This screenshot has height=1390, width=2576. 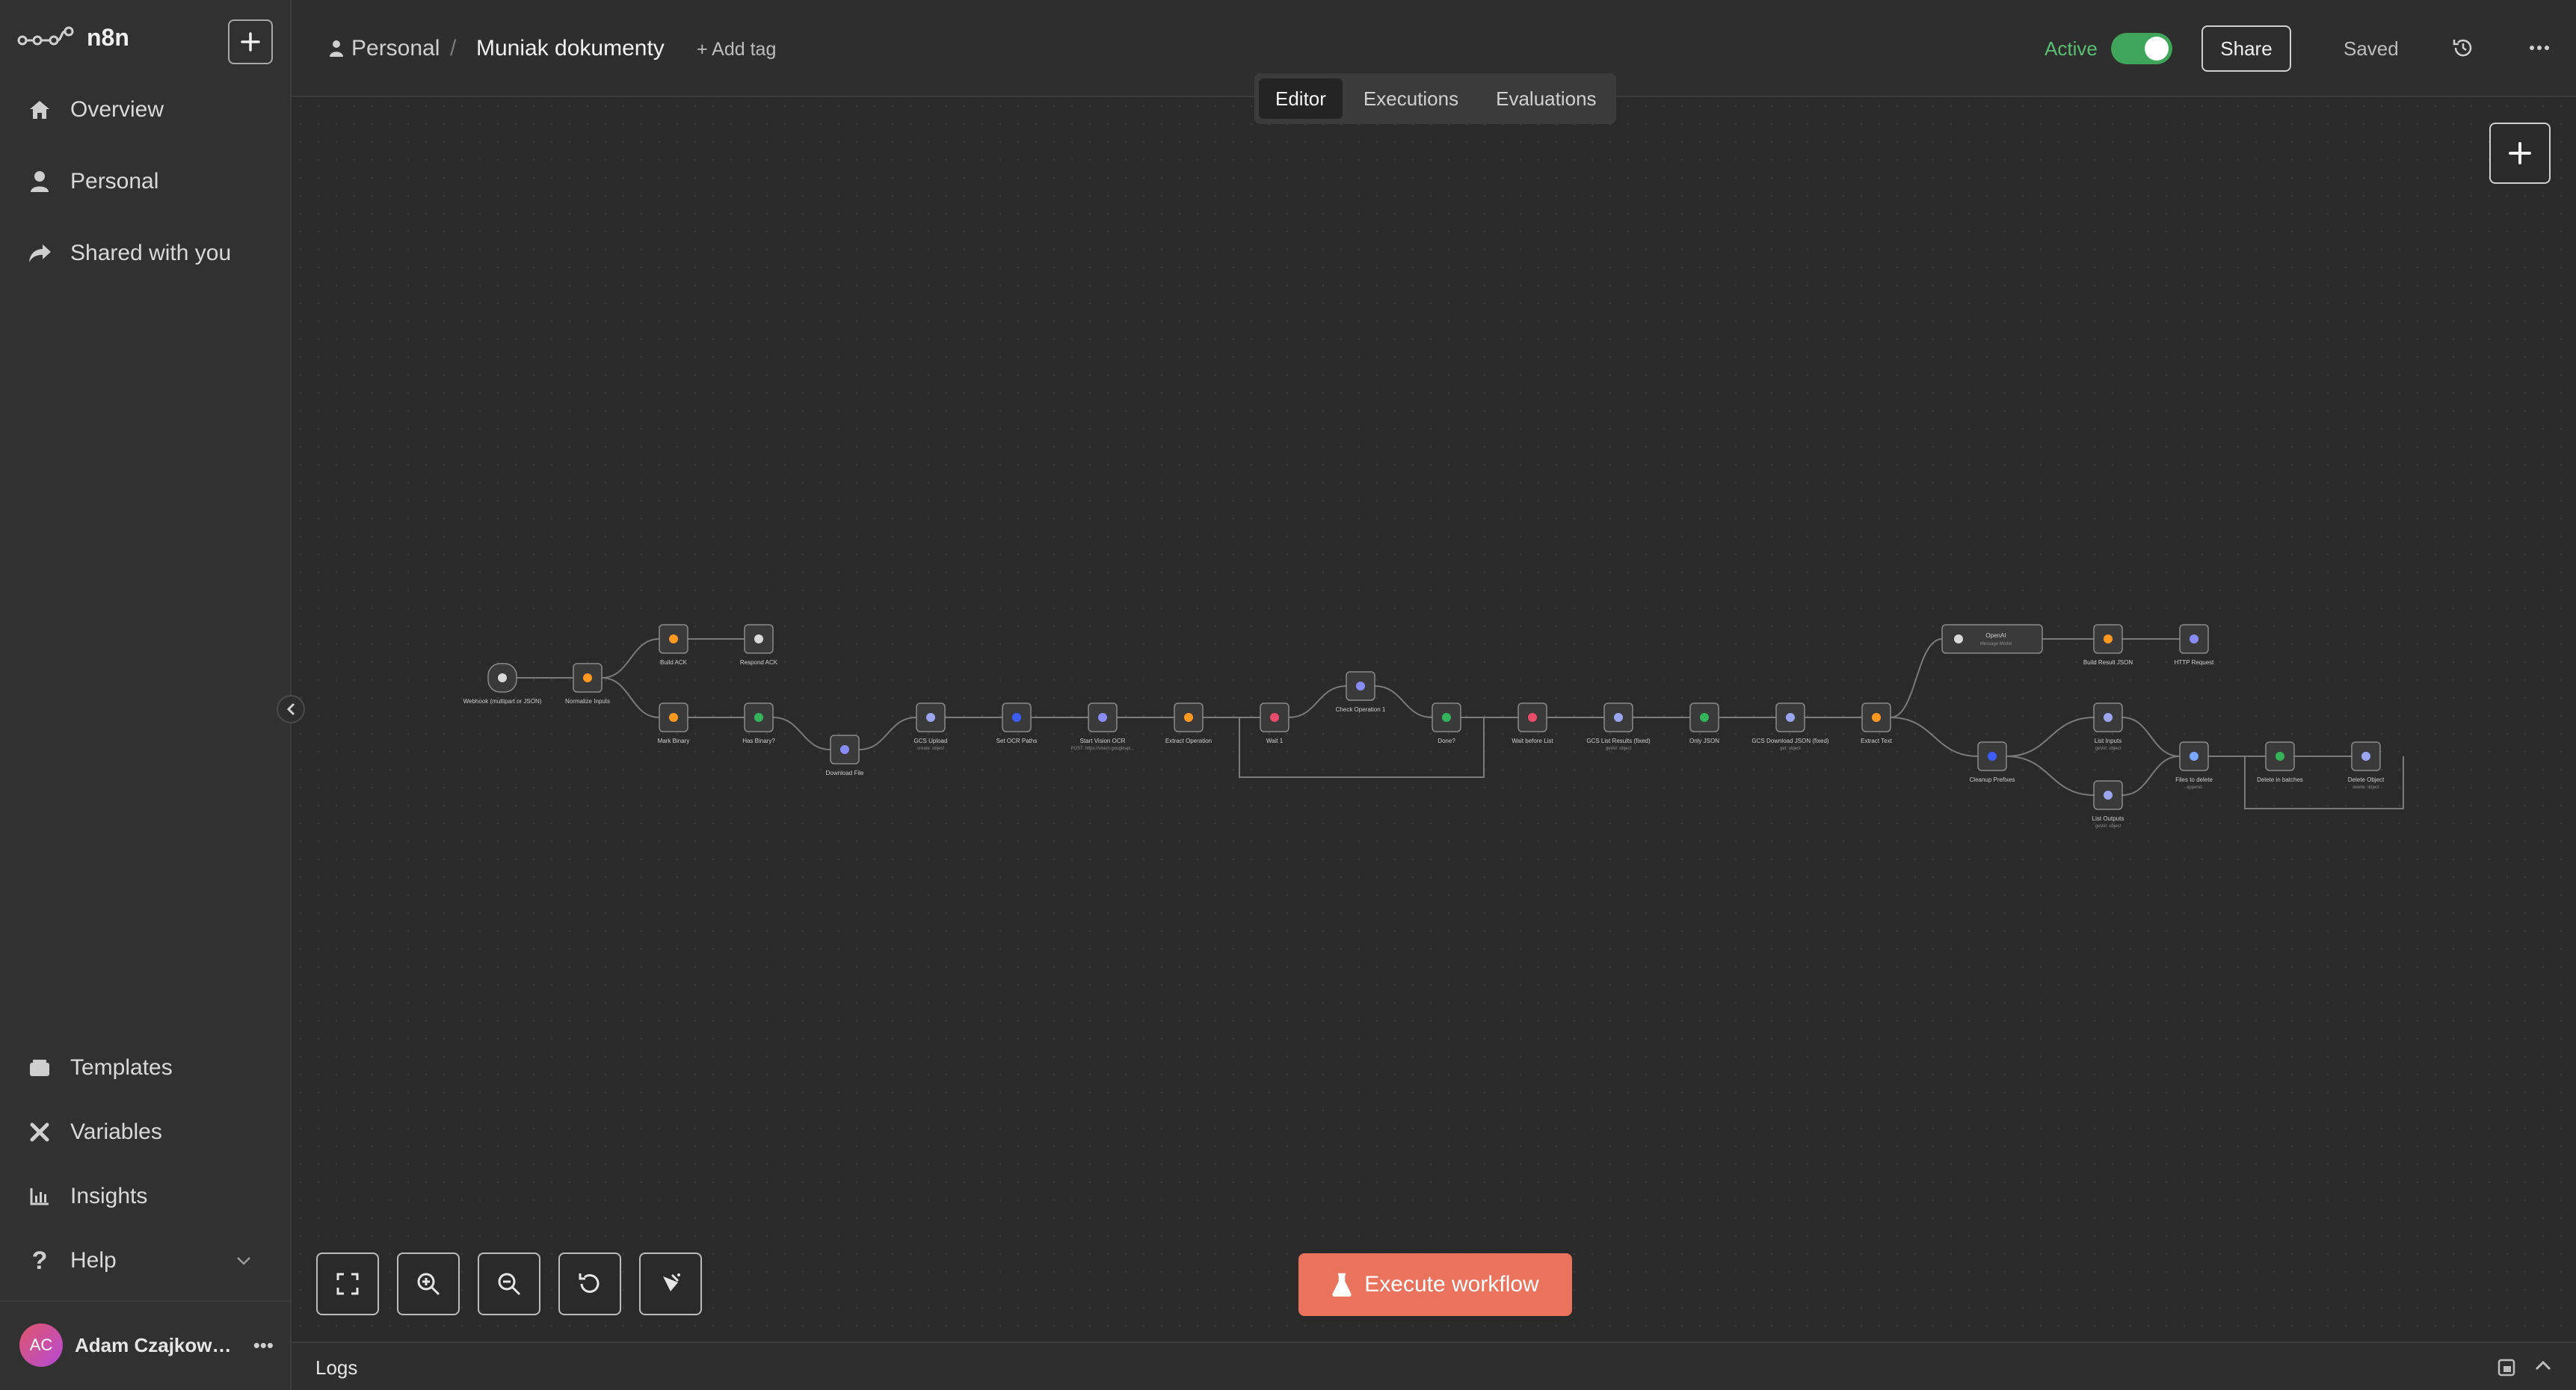 I want to click on logs-panel: Logs, so click(x=1434, y=1365).